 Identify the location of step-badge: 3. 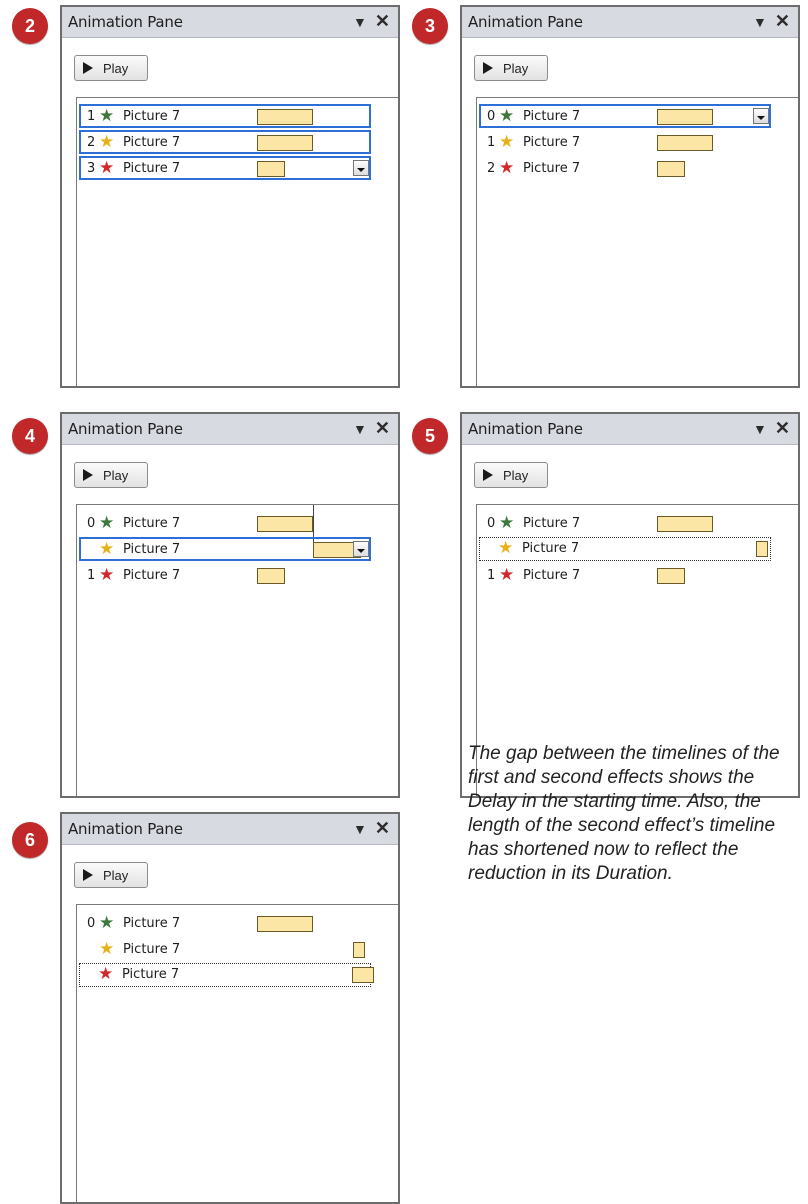
(430, 26).